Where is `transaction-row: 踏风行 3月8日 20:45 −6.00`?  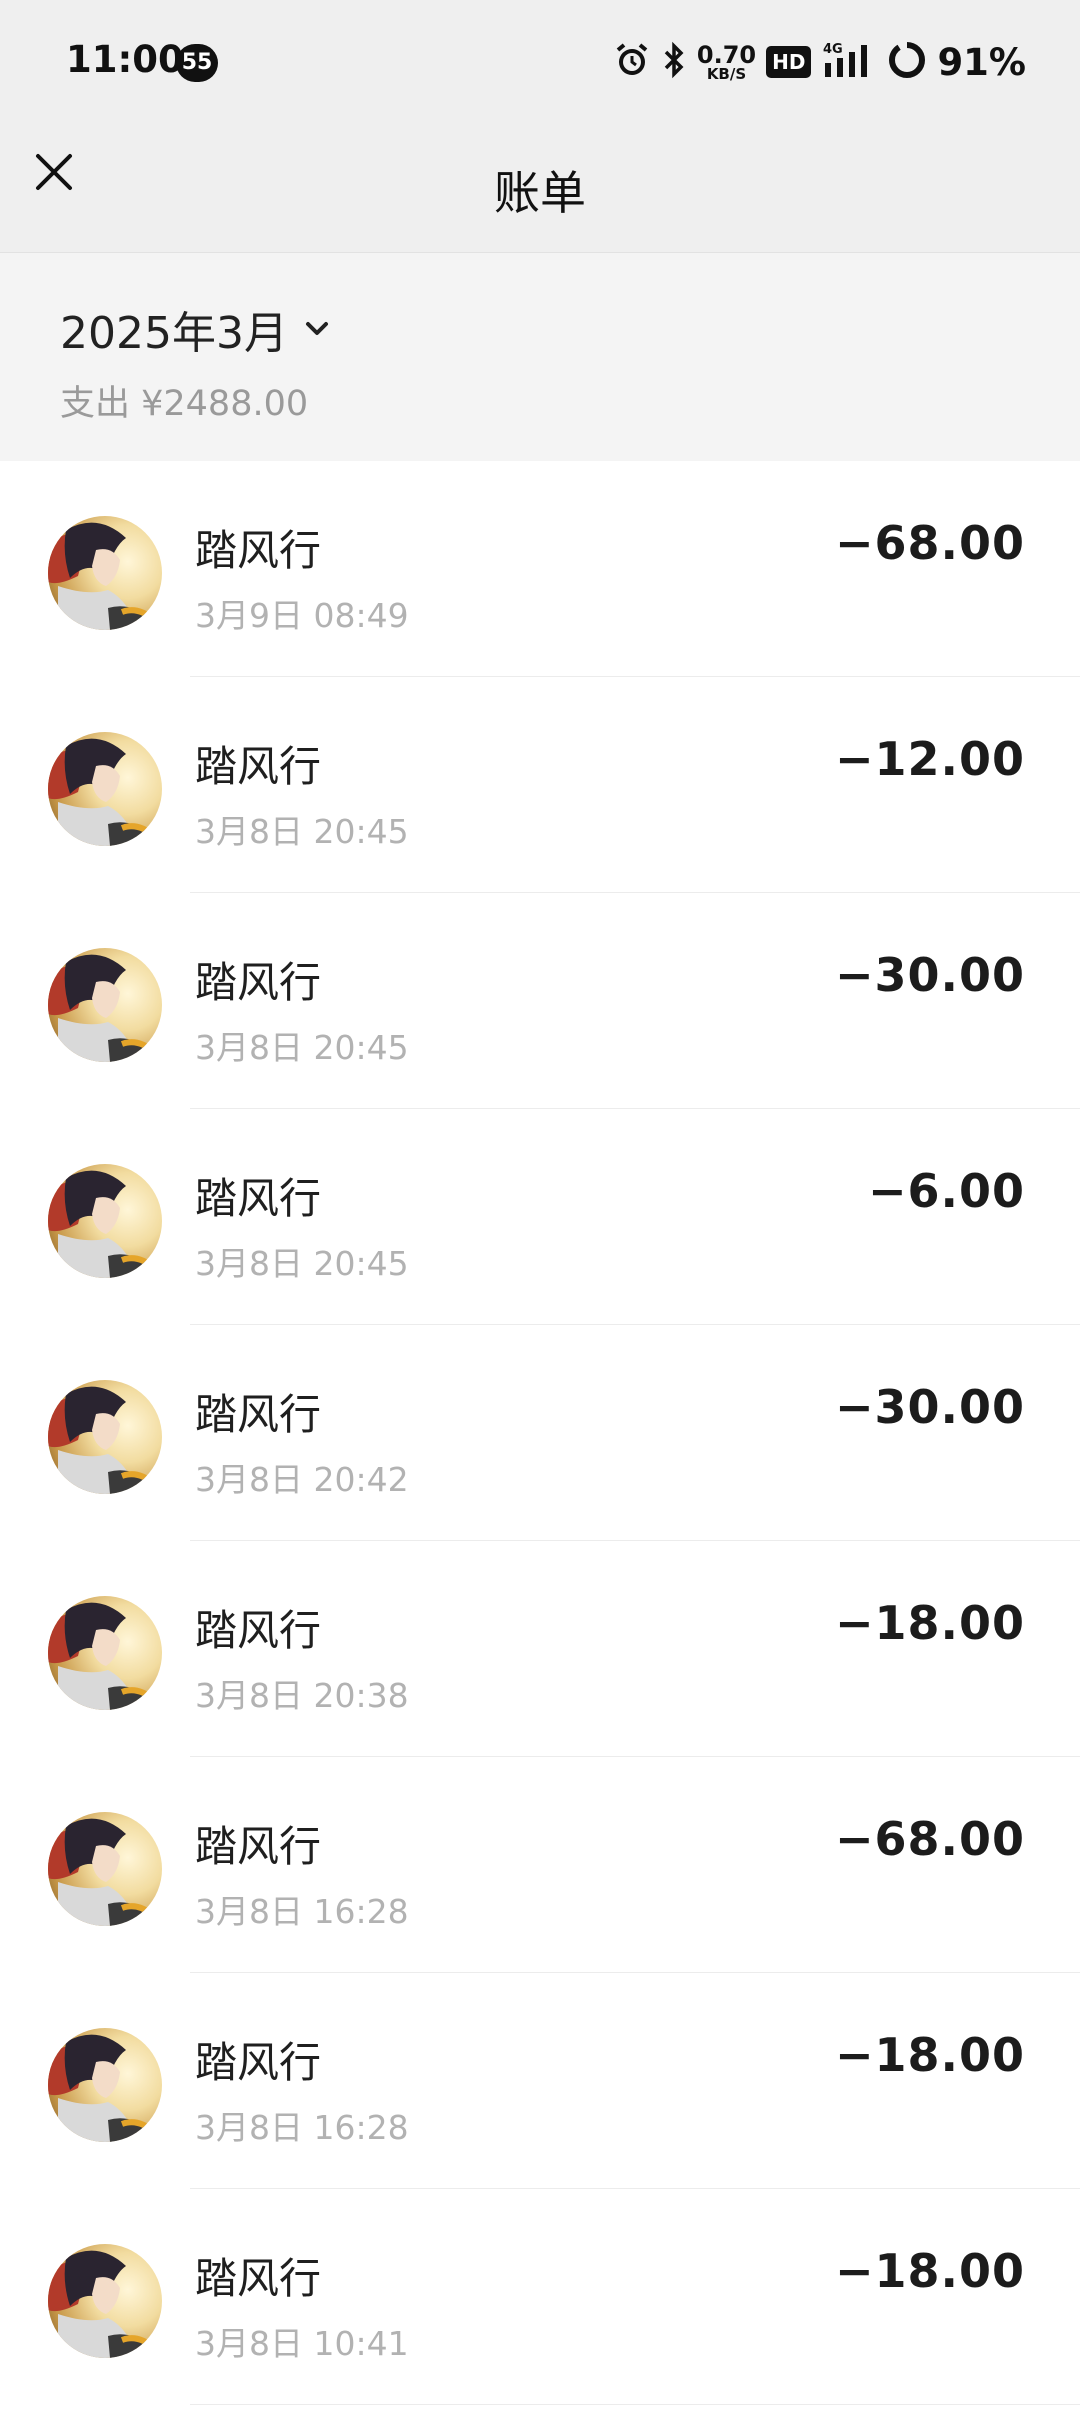
transaction-row: 踏风行 3月8日 20:45 −6.00 is located at coordinates (540, 1217).